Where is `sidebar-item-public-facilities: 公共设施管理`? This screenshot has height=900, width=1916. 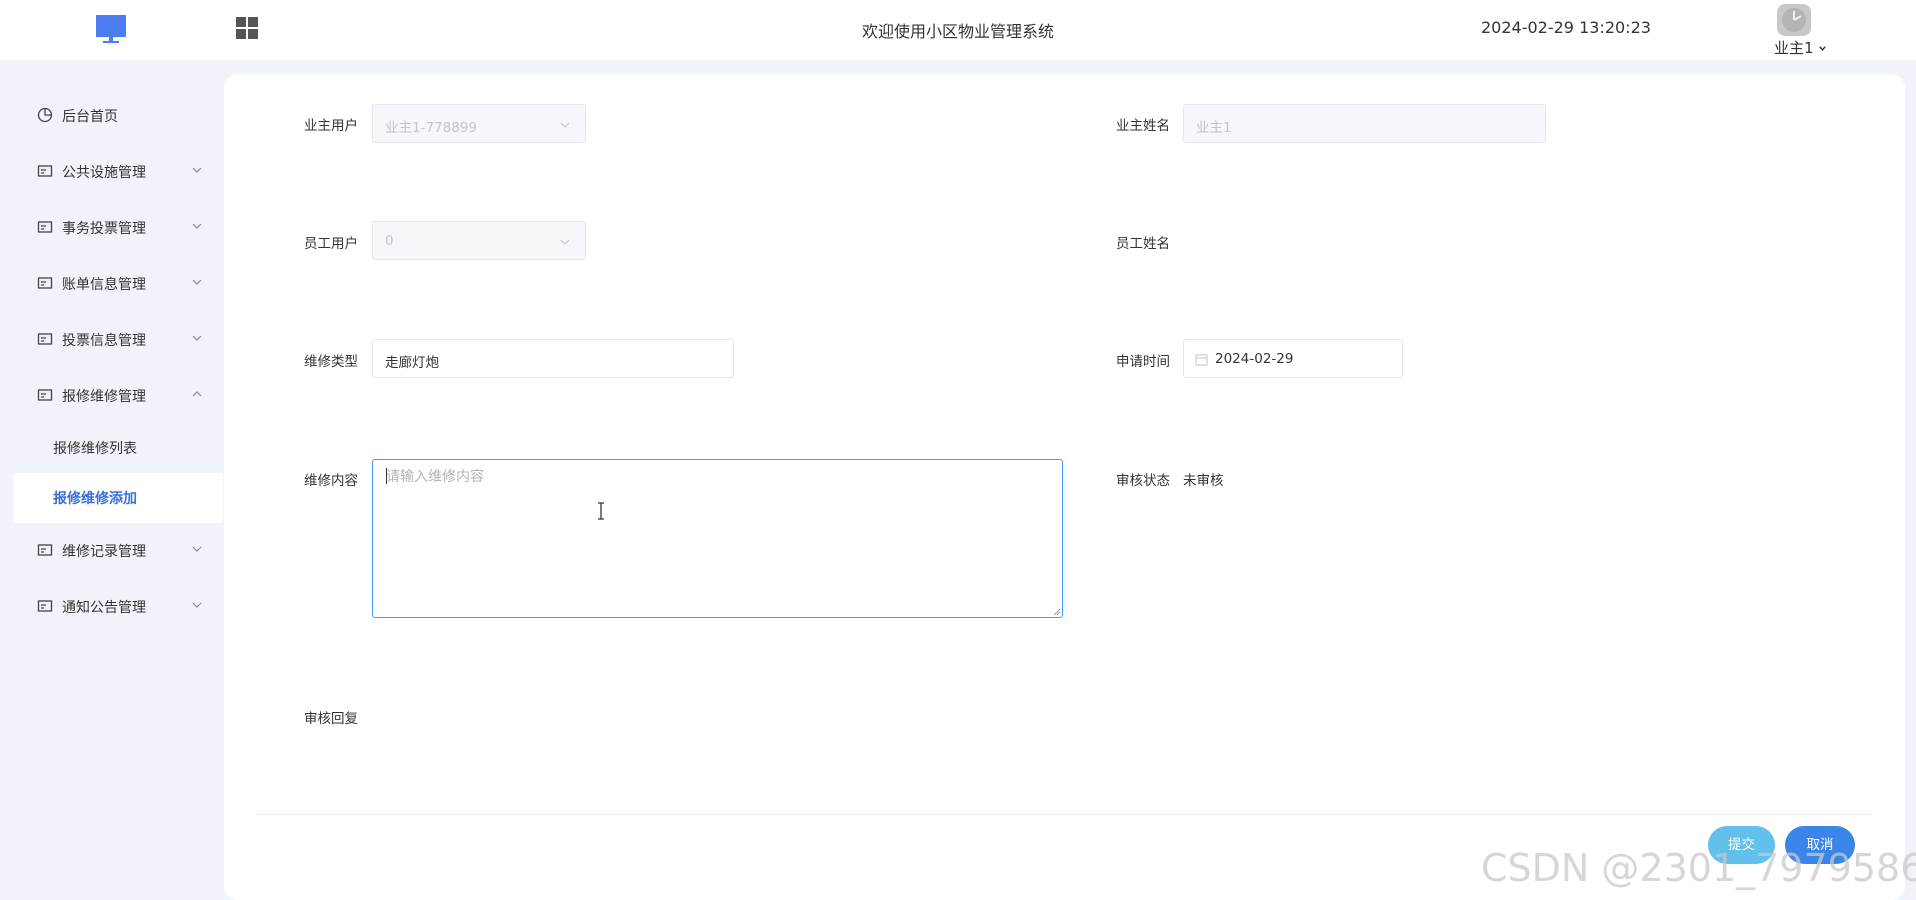
sidebar-item-public-facilities: 公共设施管理 is located at coordinates (112, 171).